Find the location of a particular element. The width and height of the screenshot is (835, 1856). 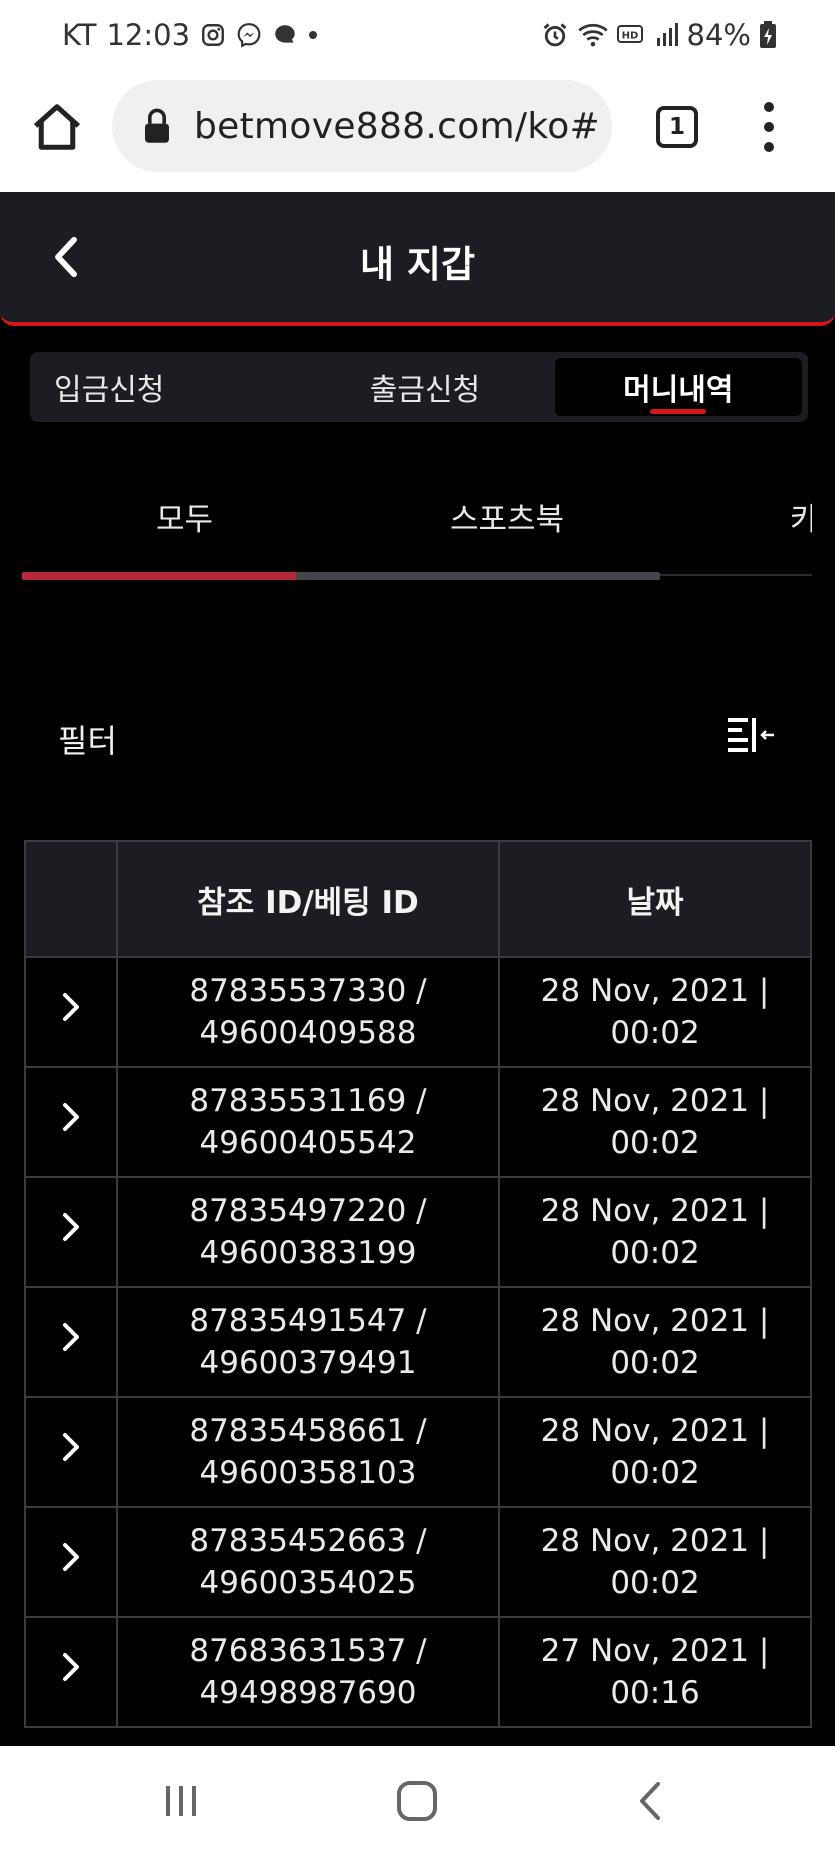

messenger-icon is located at coordinates (249, 35).